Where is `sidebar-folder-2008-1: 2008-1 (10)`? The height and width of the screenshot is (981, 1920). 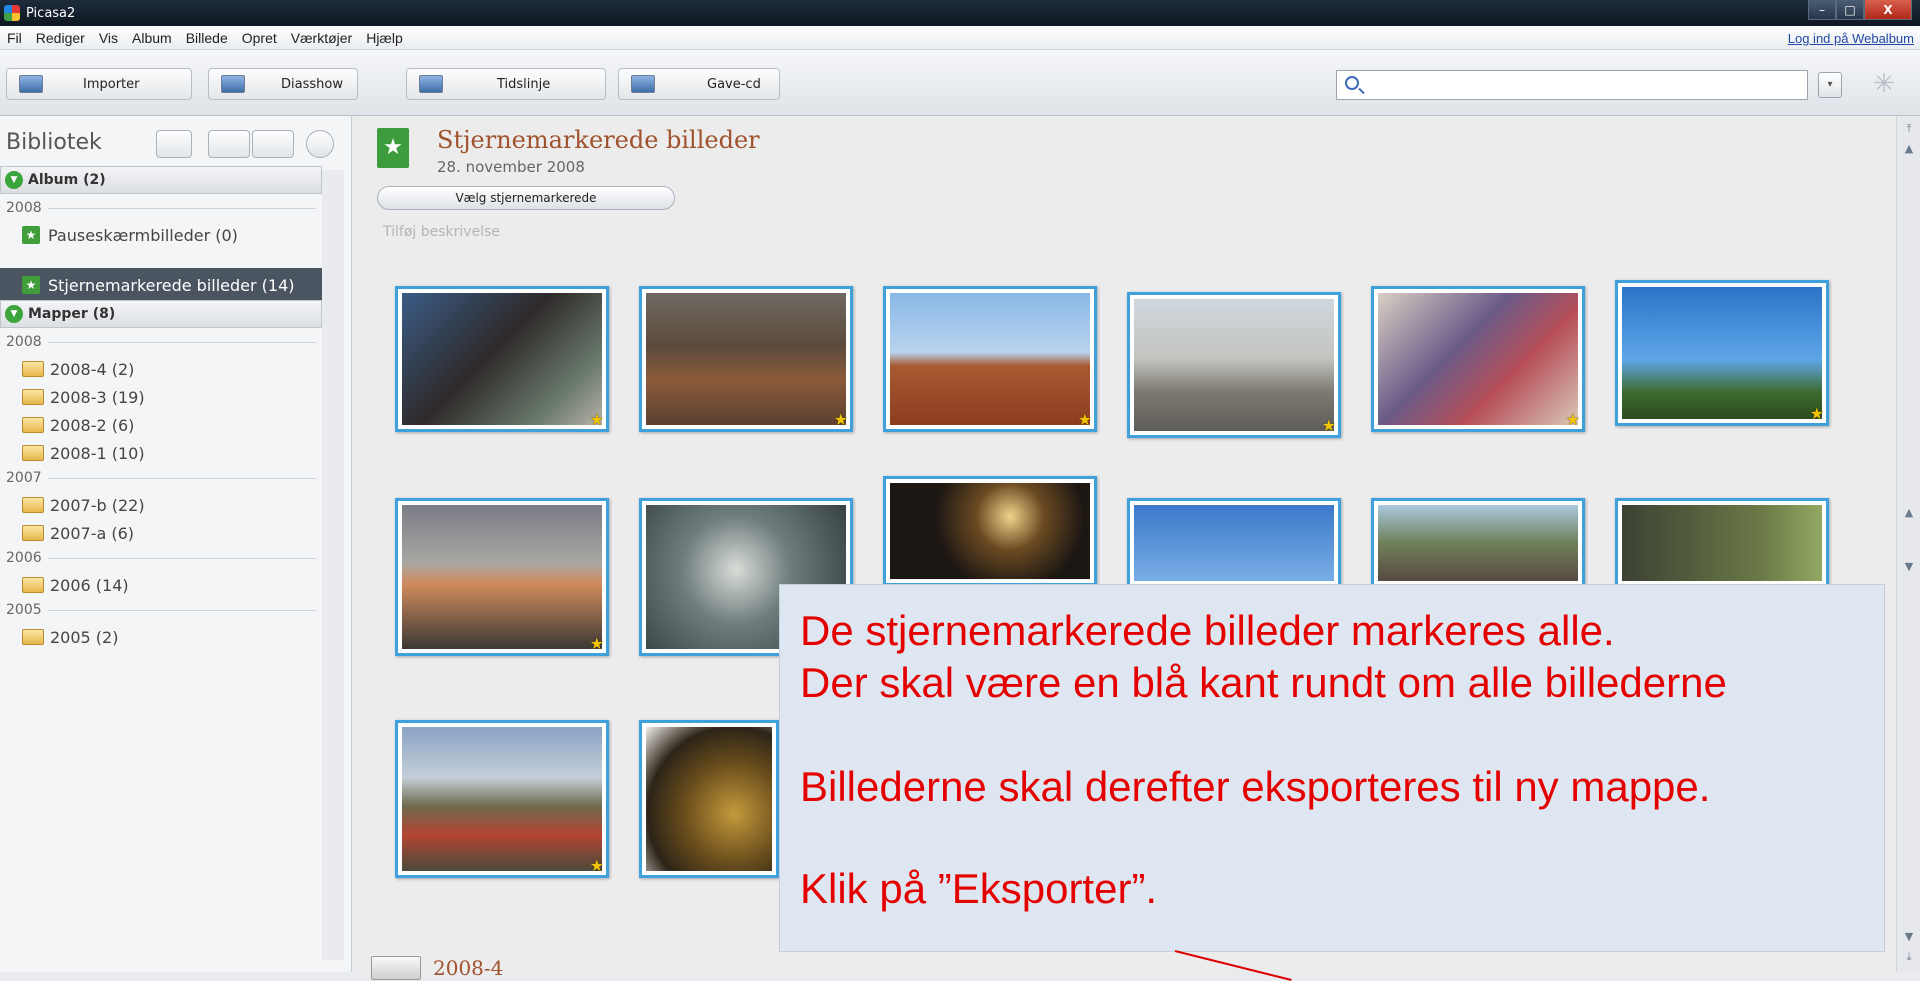 sidebar-folder-2008-1: 2008-1 (10) is located at coordinates (83, 453).